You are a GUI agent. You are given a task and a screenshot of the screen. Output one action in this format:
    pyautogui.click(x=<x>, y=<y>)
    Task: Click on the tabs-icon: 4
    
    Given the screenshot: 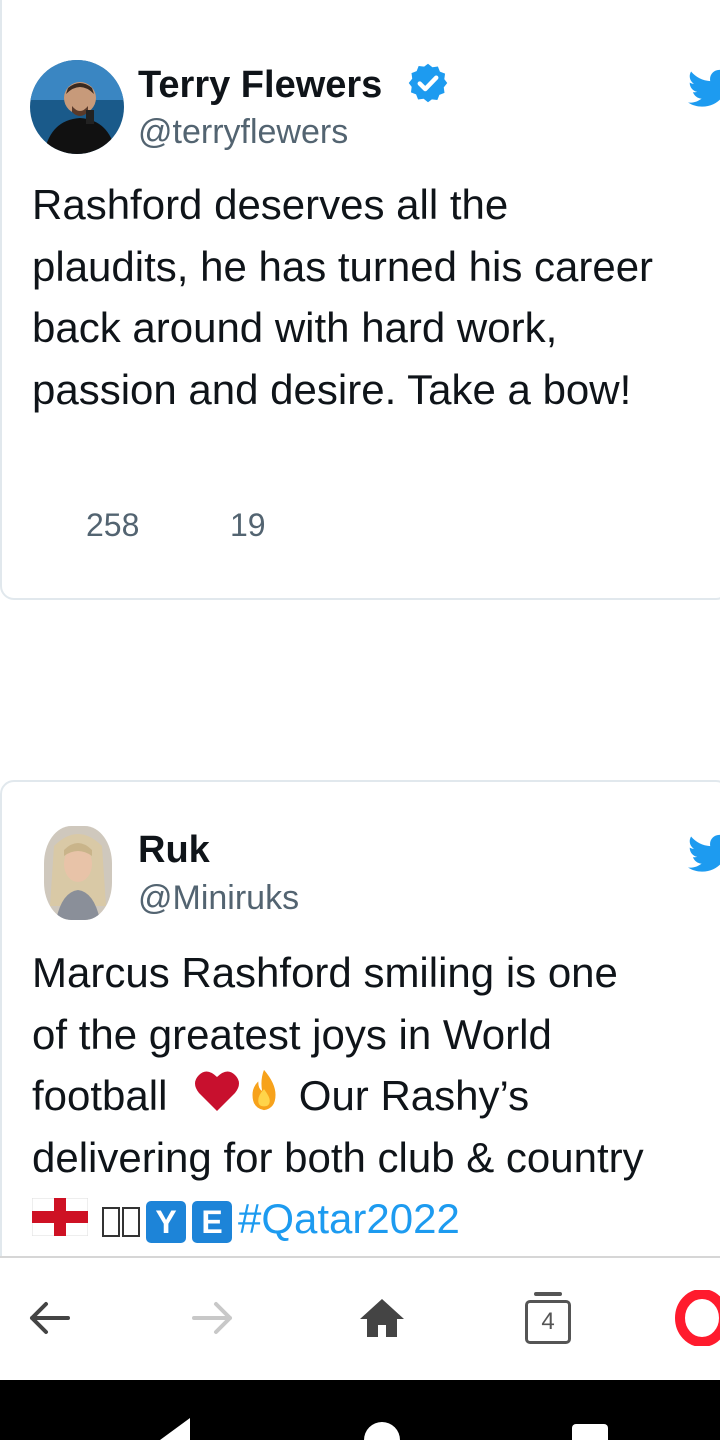 What is the action you would take?
    pyautogui.click(x=548, y=1318)
    